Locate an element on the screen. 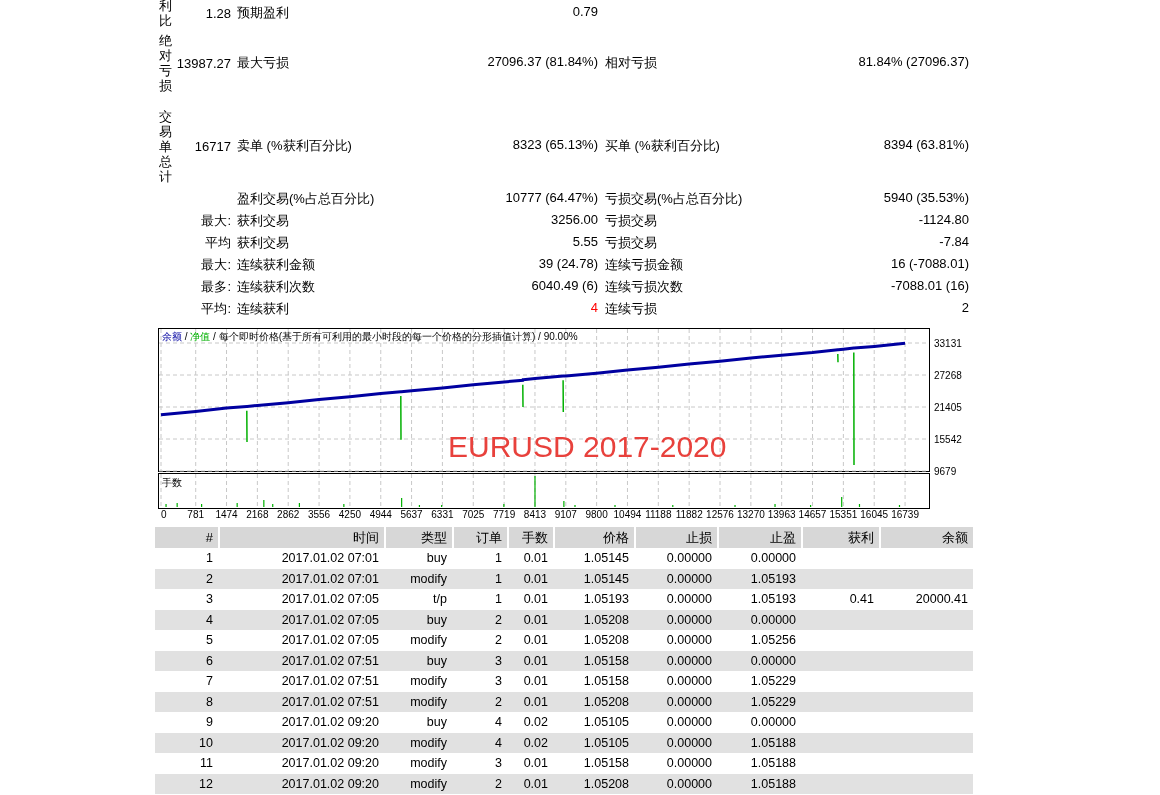  stat-prefix: 最多: is located at coordinates (216, 287).